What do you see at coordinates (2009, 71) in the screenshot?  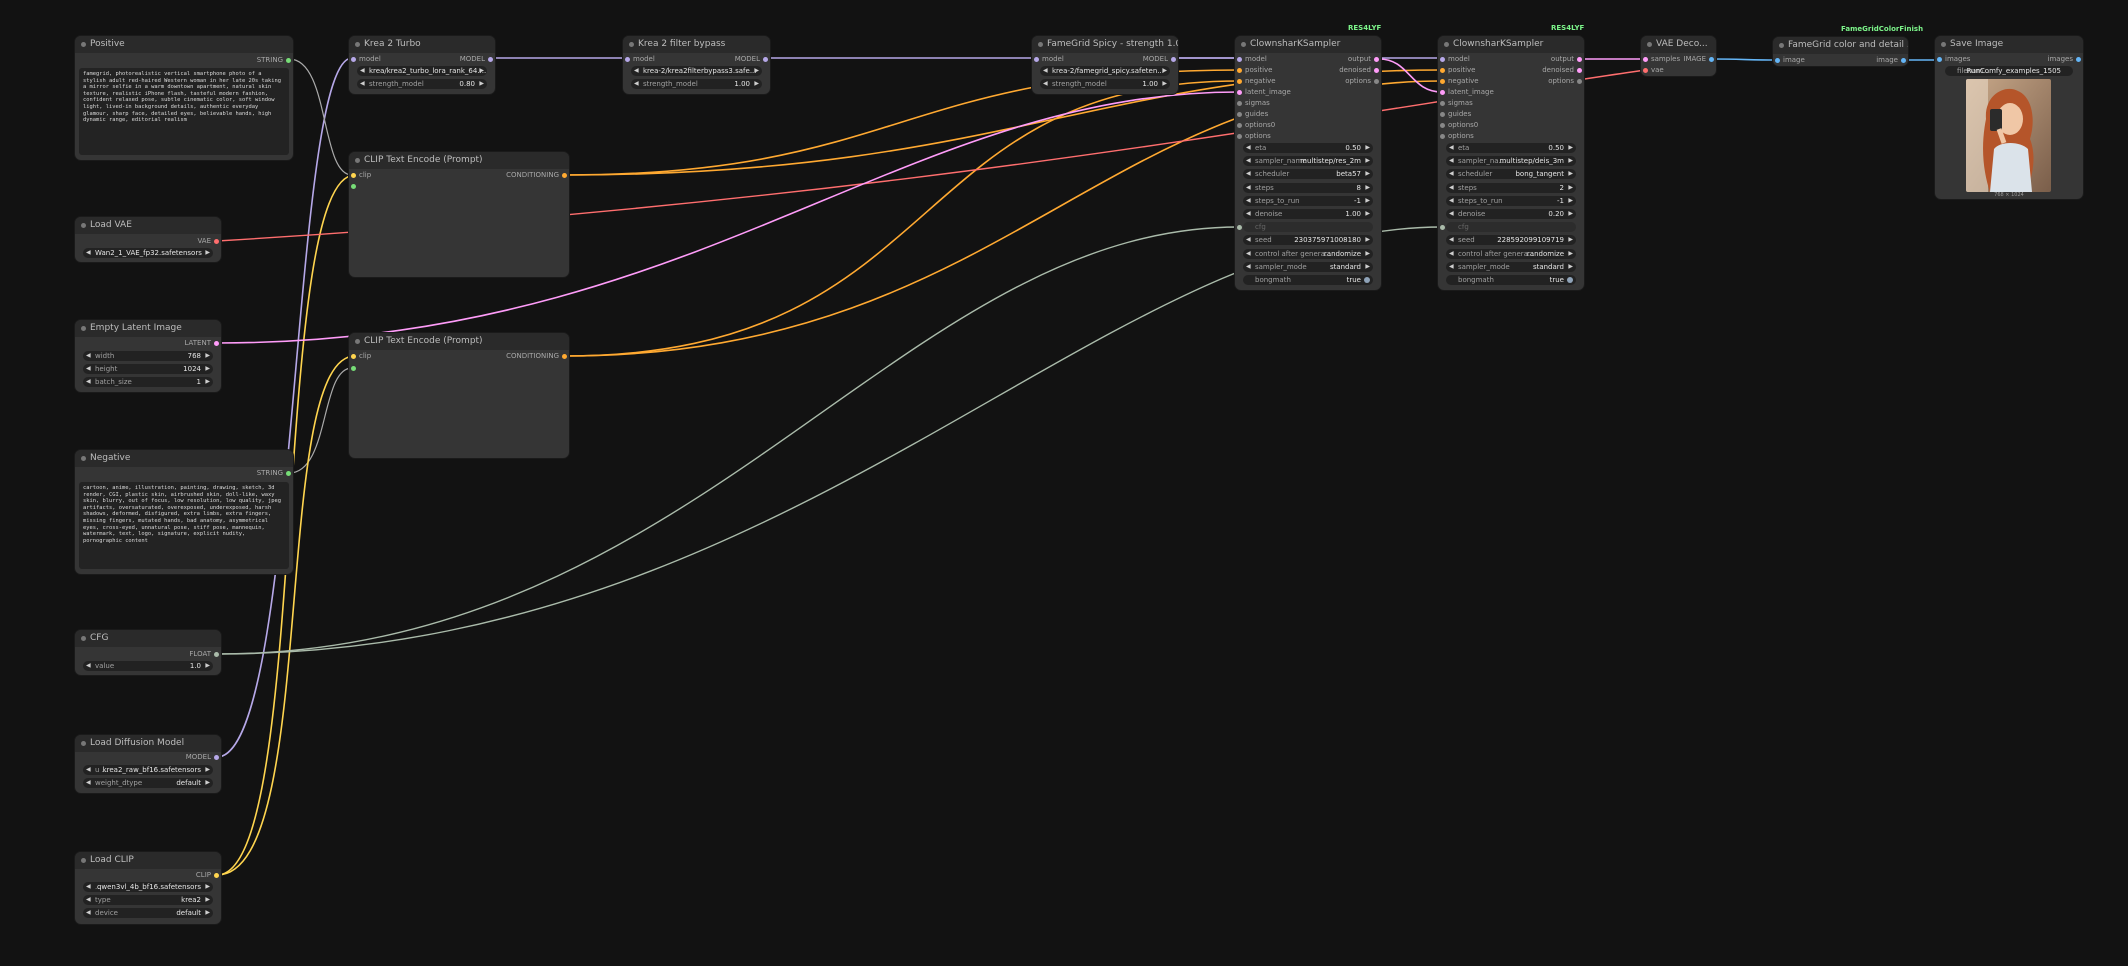 I see `filename-prefix-widget: filenam... RunComfy_examples_1505` at bounding box center [2009, 71].